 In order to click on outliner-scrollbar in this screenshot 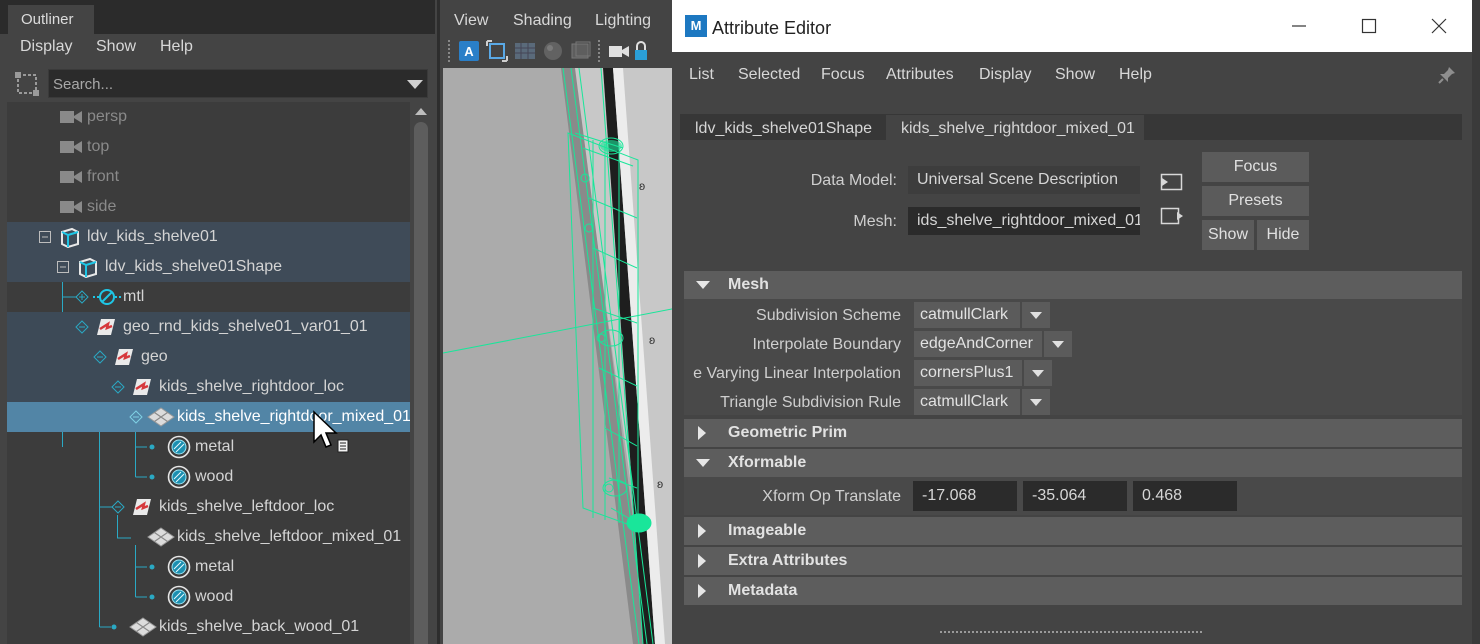, I will do `click(421, 373)`.